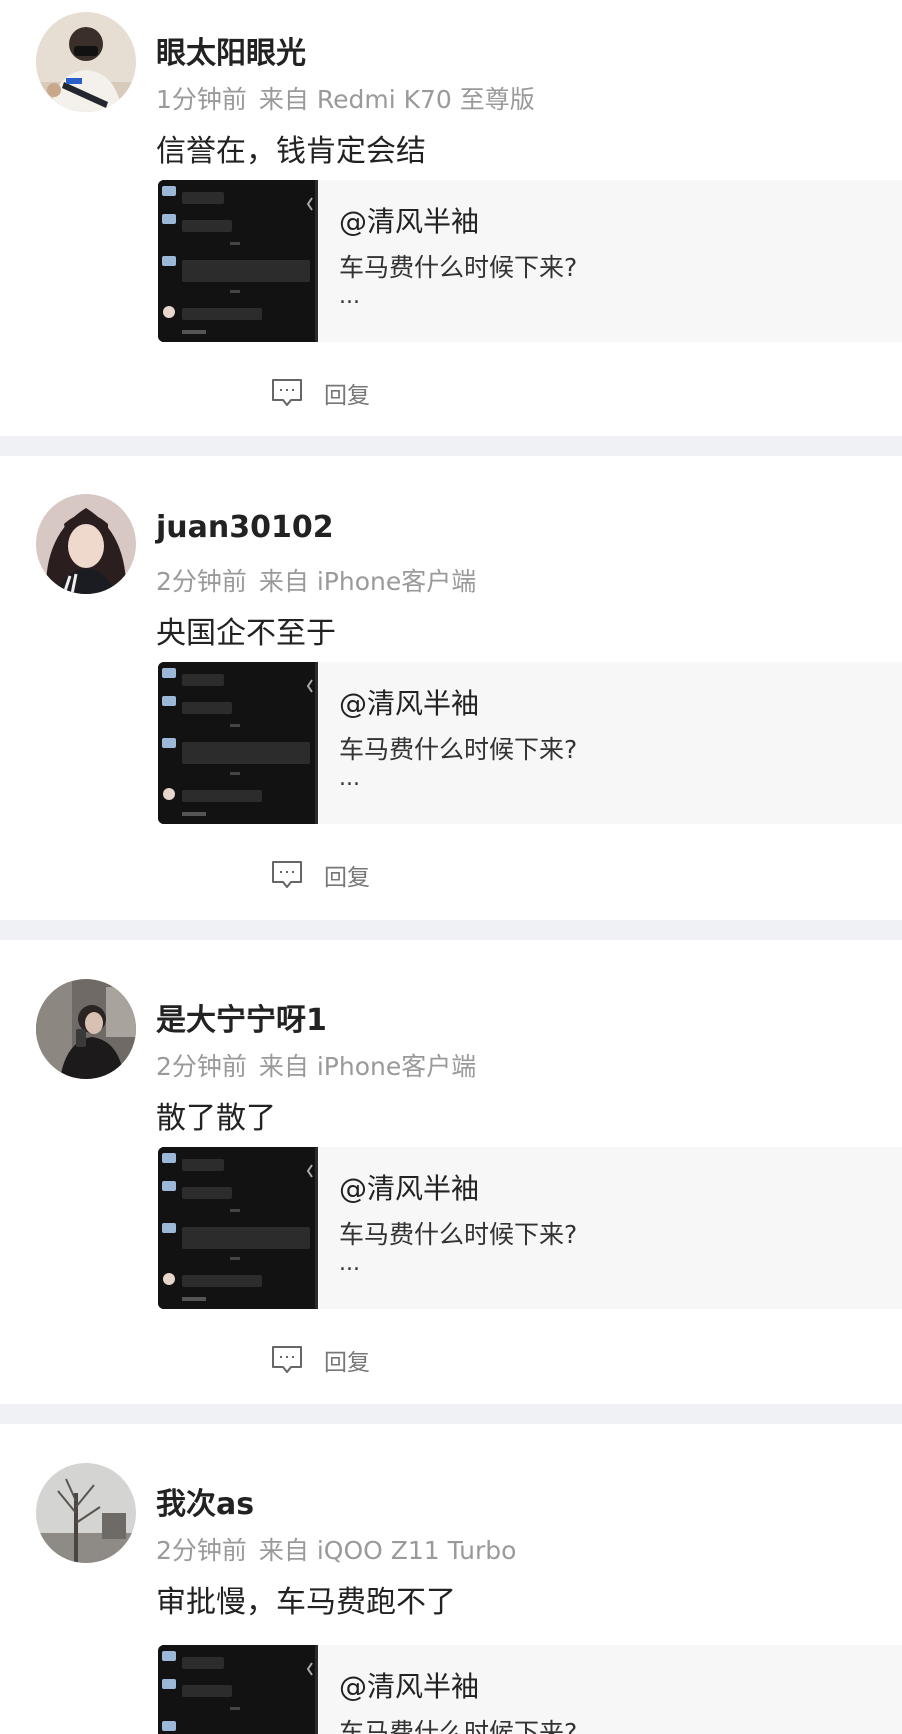 Image resolution: width=902 pixels, height=1734 pixels. I want to click on comment-text: 央国企不至于, so click(246, 633).